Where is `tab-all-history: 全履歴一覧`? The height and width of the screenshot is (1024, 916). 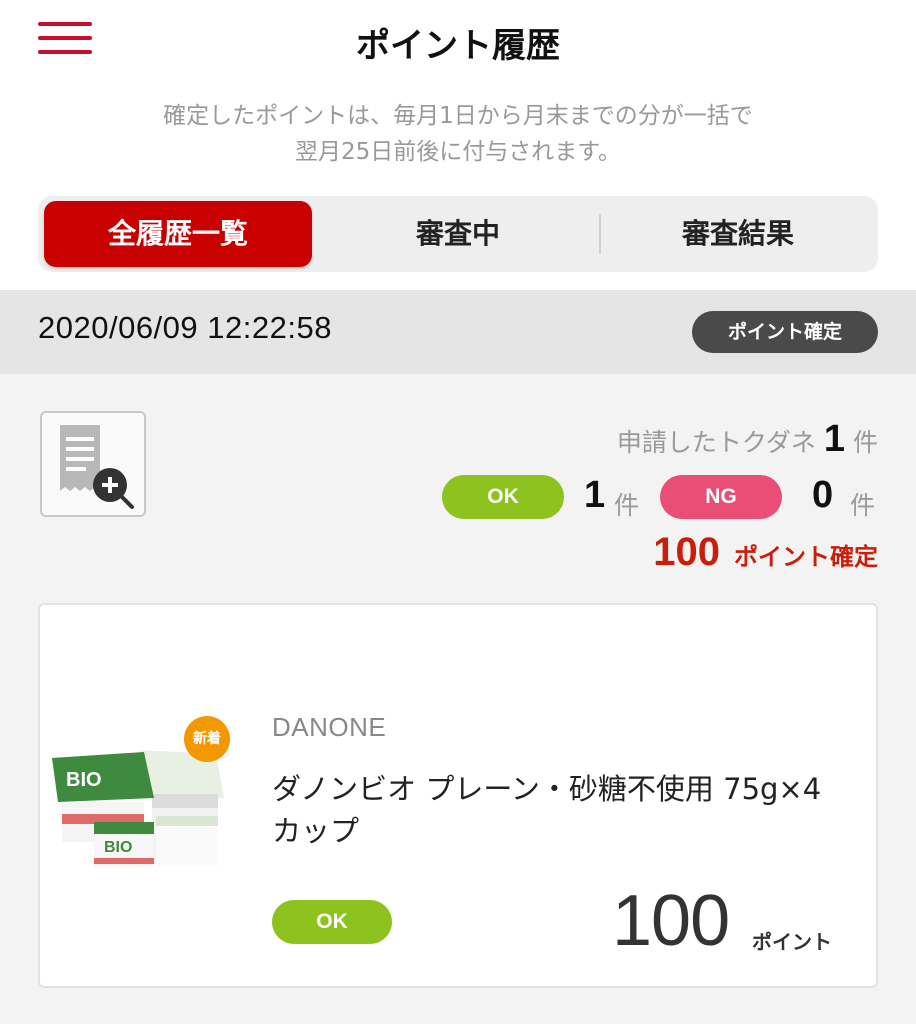
tab-all-history: 全履歴一覧 is located at coordinates (178, 234).